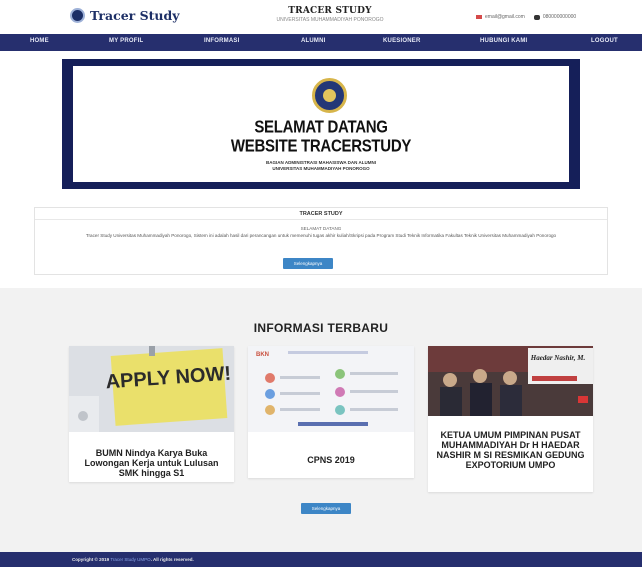 This screenshot has width=642, height=567. Describe the element at coordinates (135, 15) in the screenshot. I see `logo-text: Tracer Study` at that location.